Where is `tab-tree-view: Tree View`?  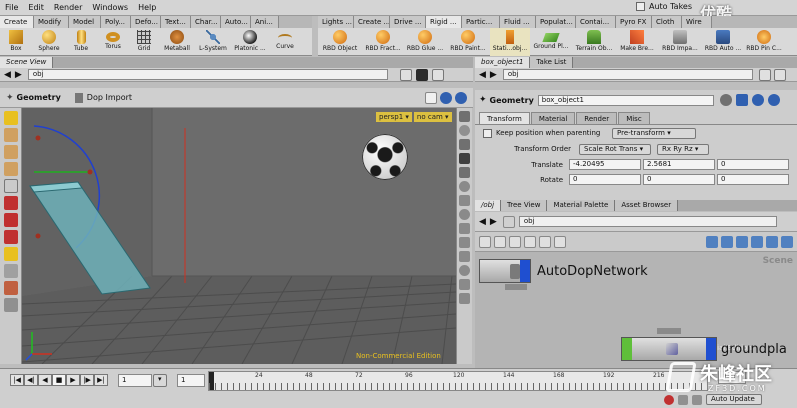 tab-tree-view: Tree View is located at coordinates (524, 205).